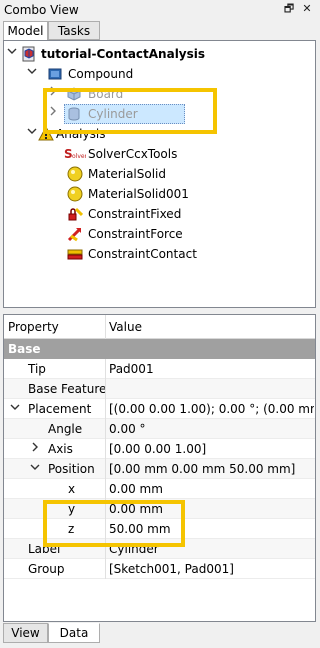  I want to click on property-row-x: x 0.00 mm, so click(159, 489).